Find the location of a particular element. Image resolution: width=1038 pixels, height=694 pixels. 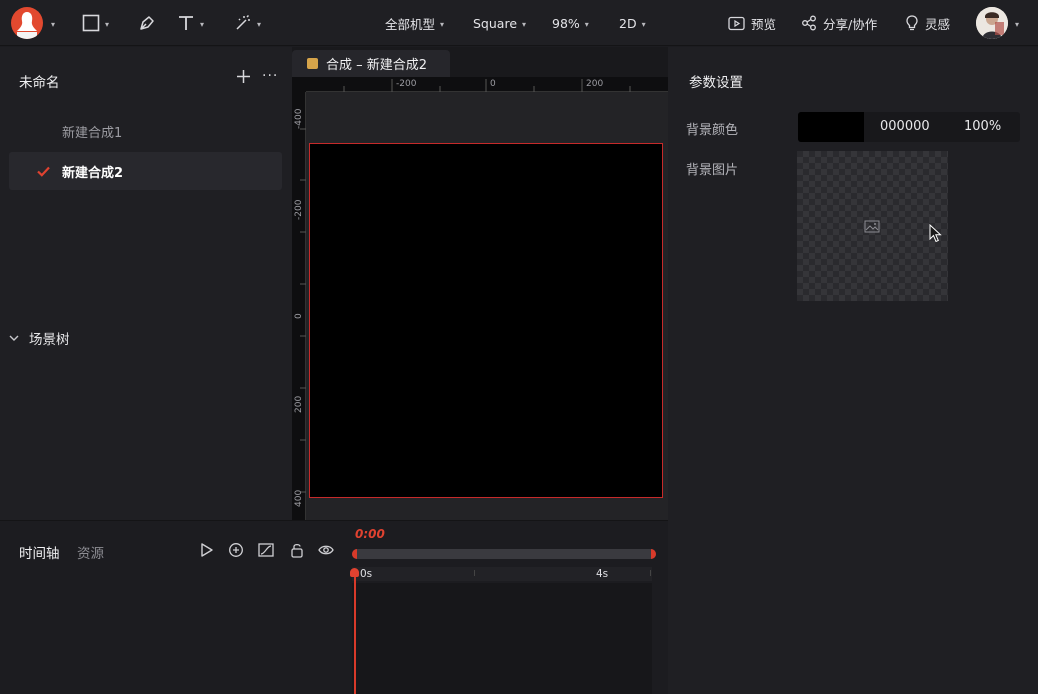

preview-button: 预览 is located at coordinates (752, 23).